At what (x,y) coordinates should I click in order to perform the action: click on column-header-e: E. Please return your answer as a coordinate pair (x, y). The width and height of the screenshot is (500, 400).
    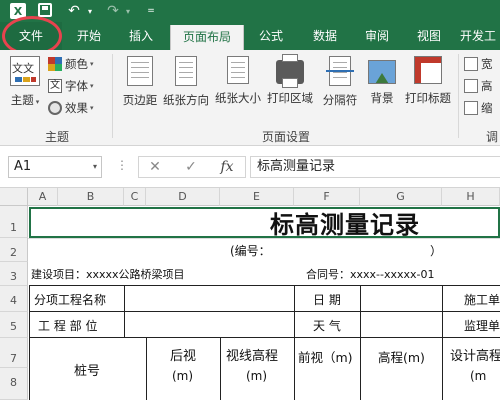
    Looking at the image, I should click on (257, 197).